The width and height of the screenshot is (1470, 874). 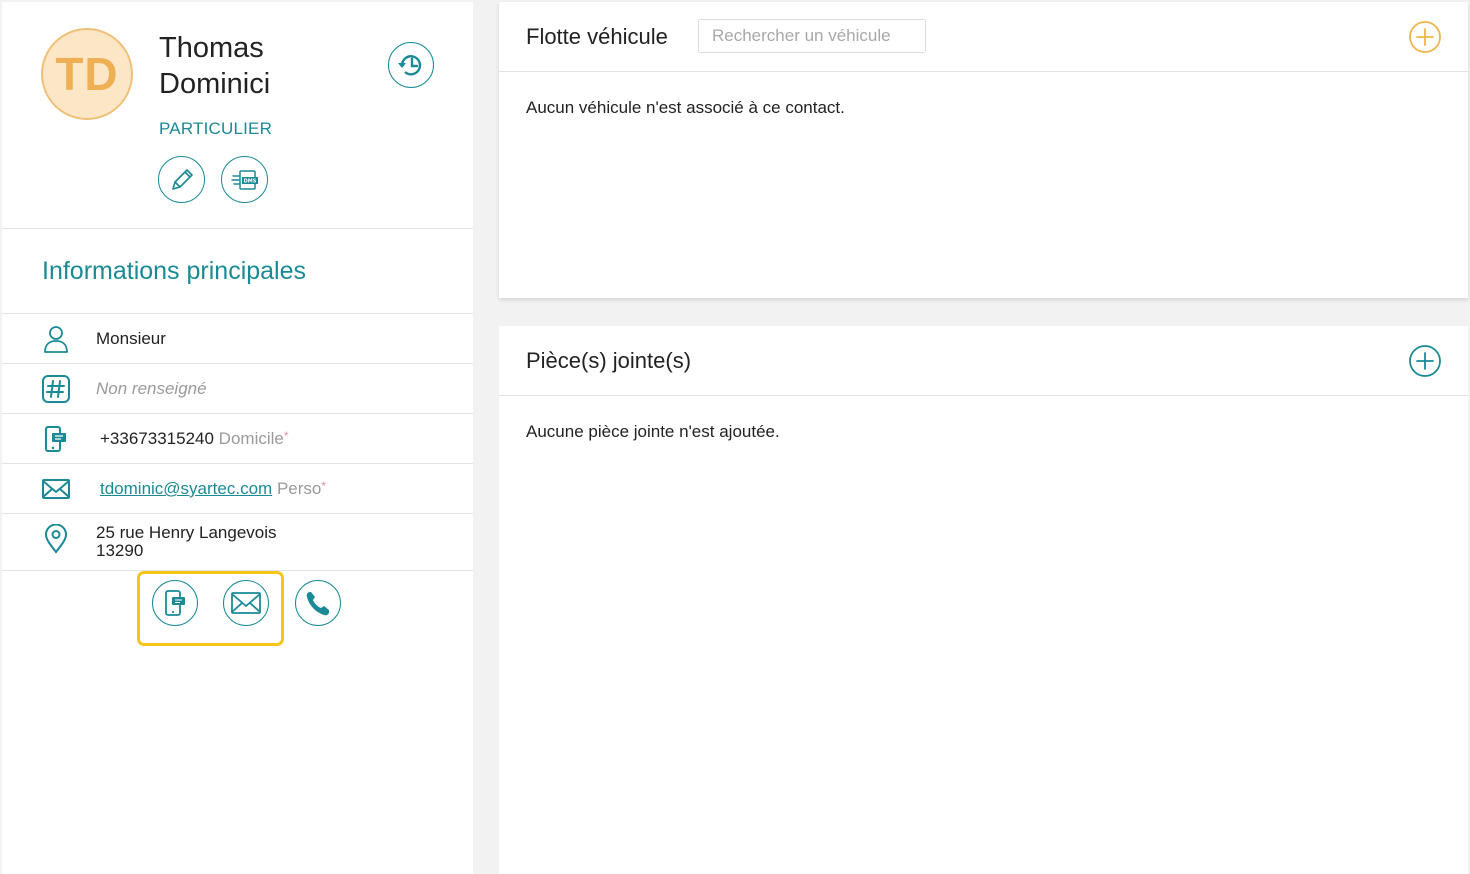 I want to click on email-link: tdominic@syartec.com, so click(x=186, y=488).